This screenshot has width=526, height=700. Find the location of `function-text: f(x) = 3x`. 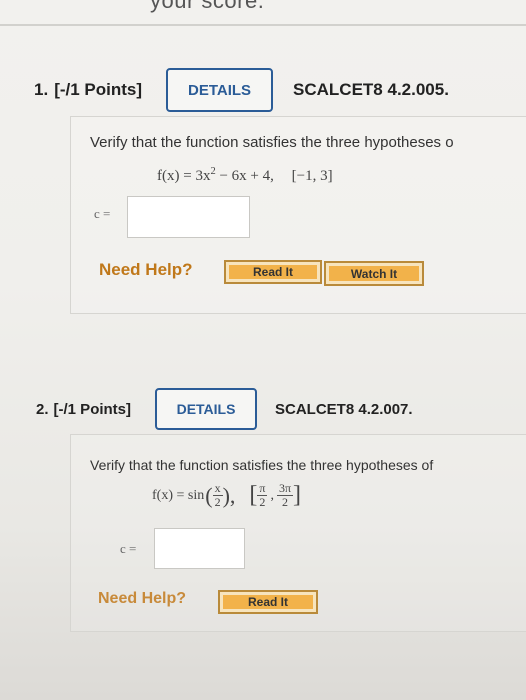

function-text: f(x) = 3x is located at coordinates (184, 176).